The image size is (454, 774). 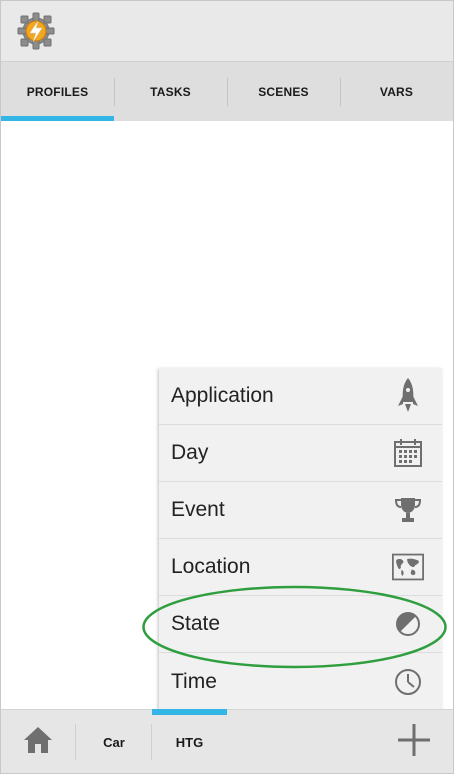 I want to click on menu-item-event: Event, so click(x=300, y=510).